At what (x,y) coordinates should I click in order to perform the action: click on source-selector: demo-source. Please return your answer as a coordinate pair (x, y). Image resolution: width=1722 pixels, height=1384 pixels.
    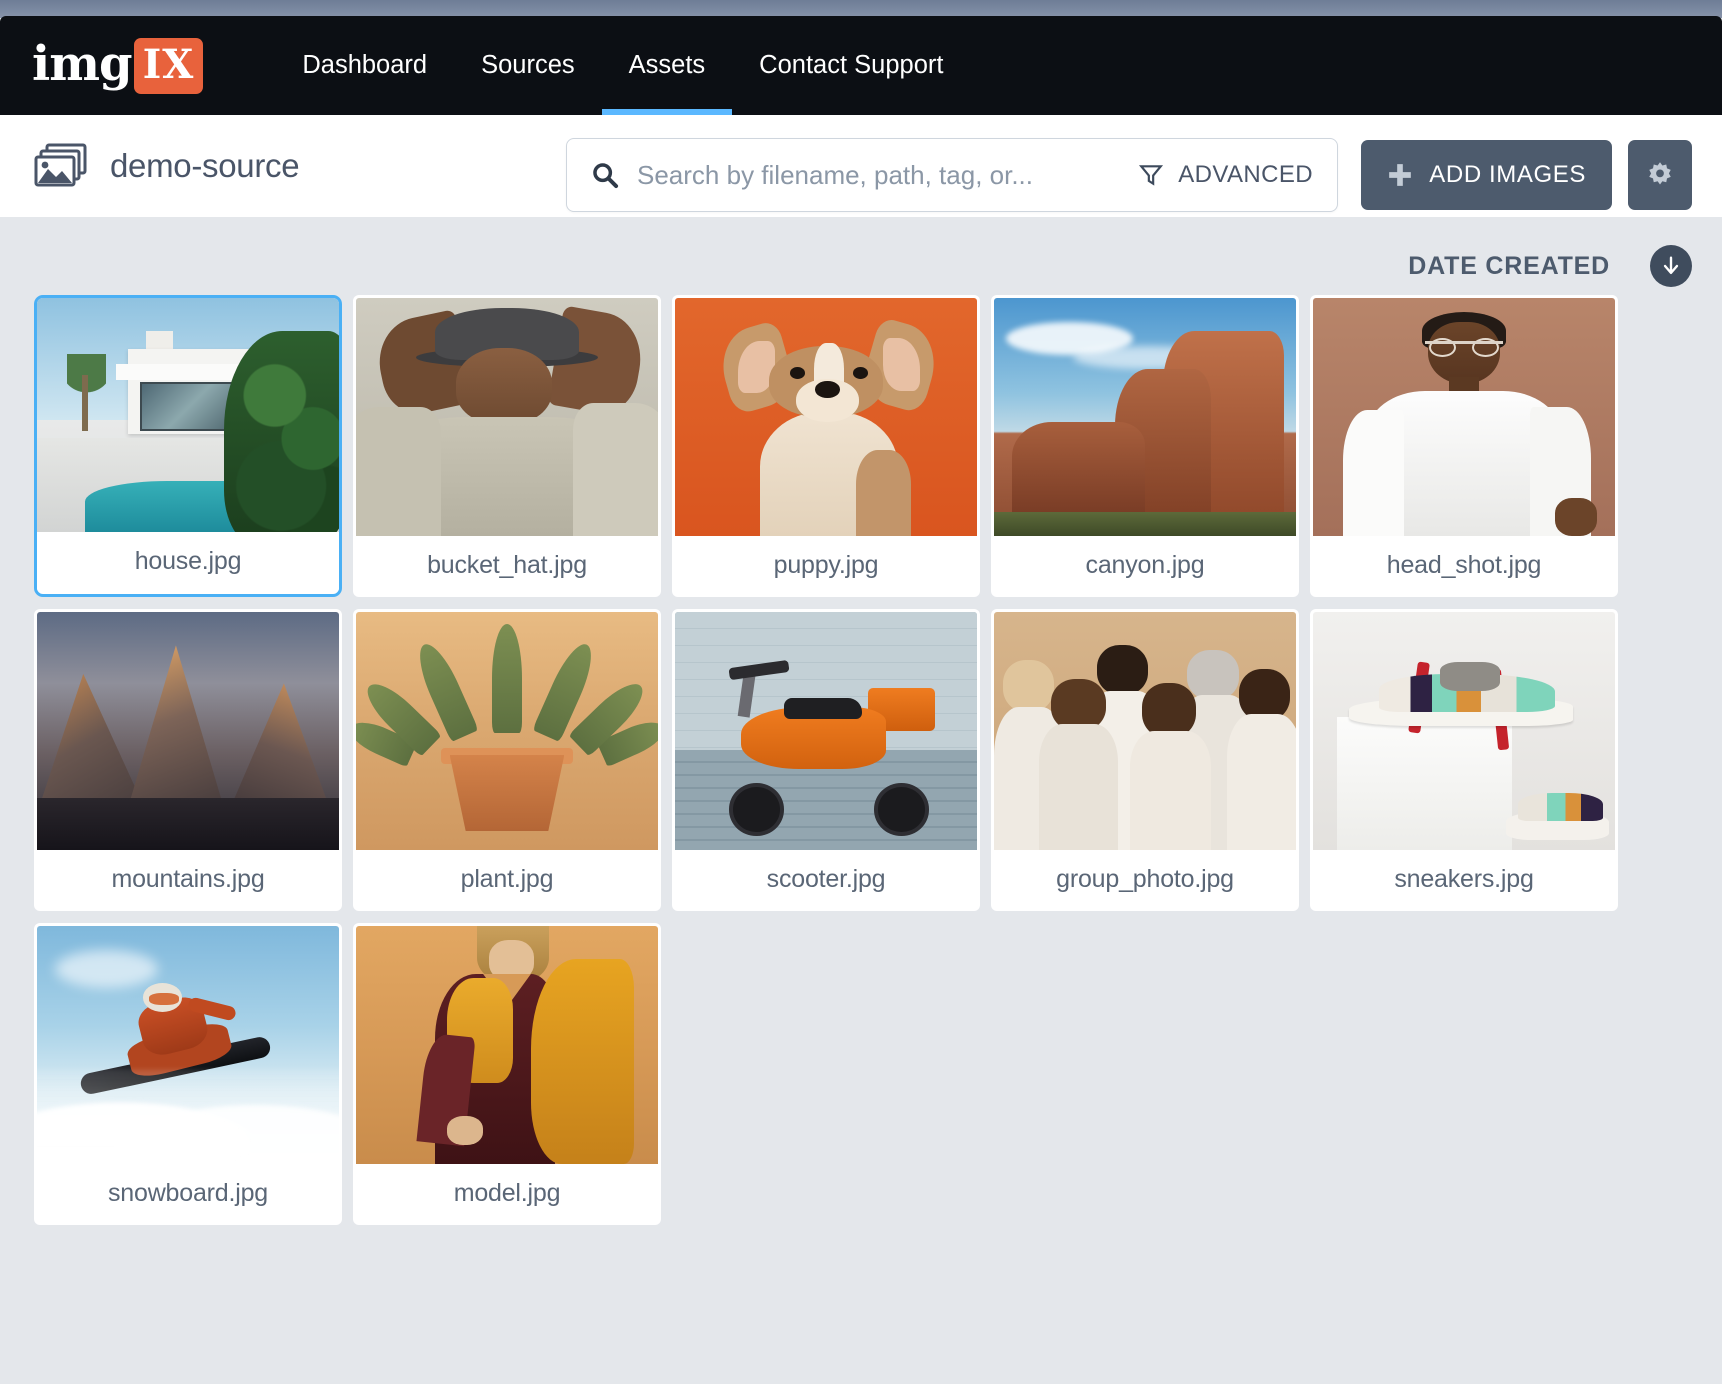
    Looking at the image, I should click on (167, 166).